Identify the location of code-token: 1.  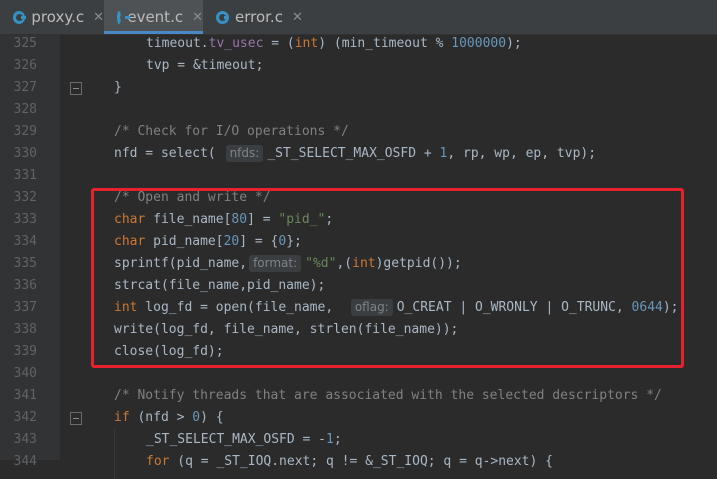
(330, 439).